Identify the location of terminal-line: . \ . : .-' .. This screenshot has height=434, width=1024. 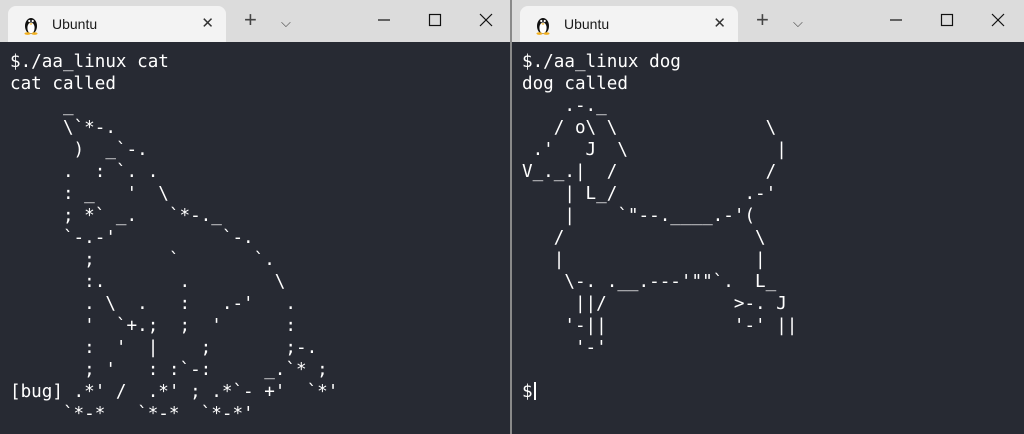
(153, 304).